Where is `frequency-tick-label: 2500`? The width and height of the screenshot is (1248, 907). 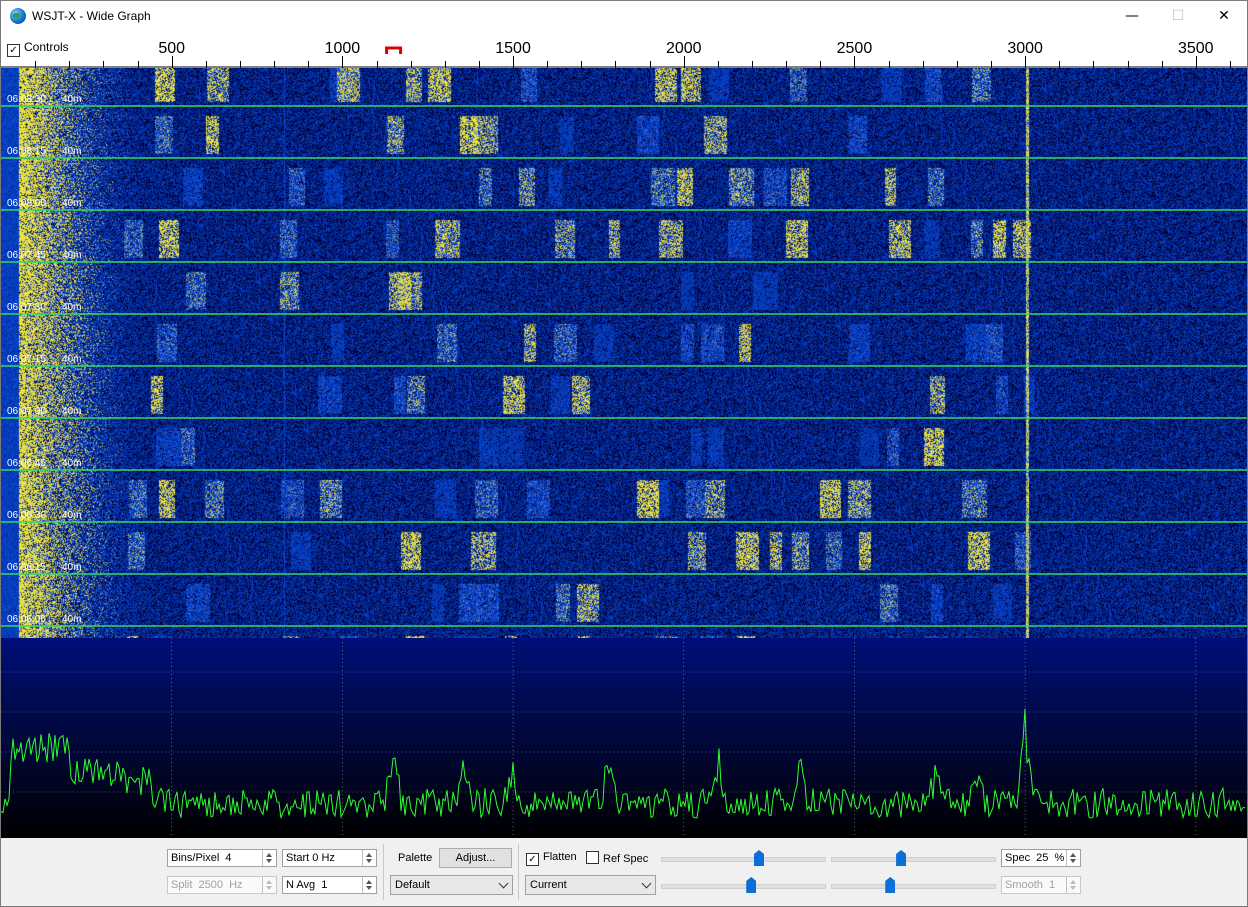 frequency-tick-label: 2500 is located at coordinates (855, 48).